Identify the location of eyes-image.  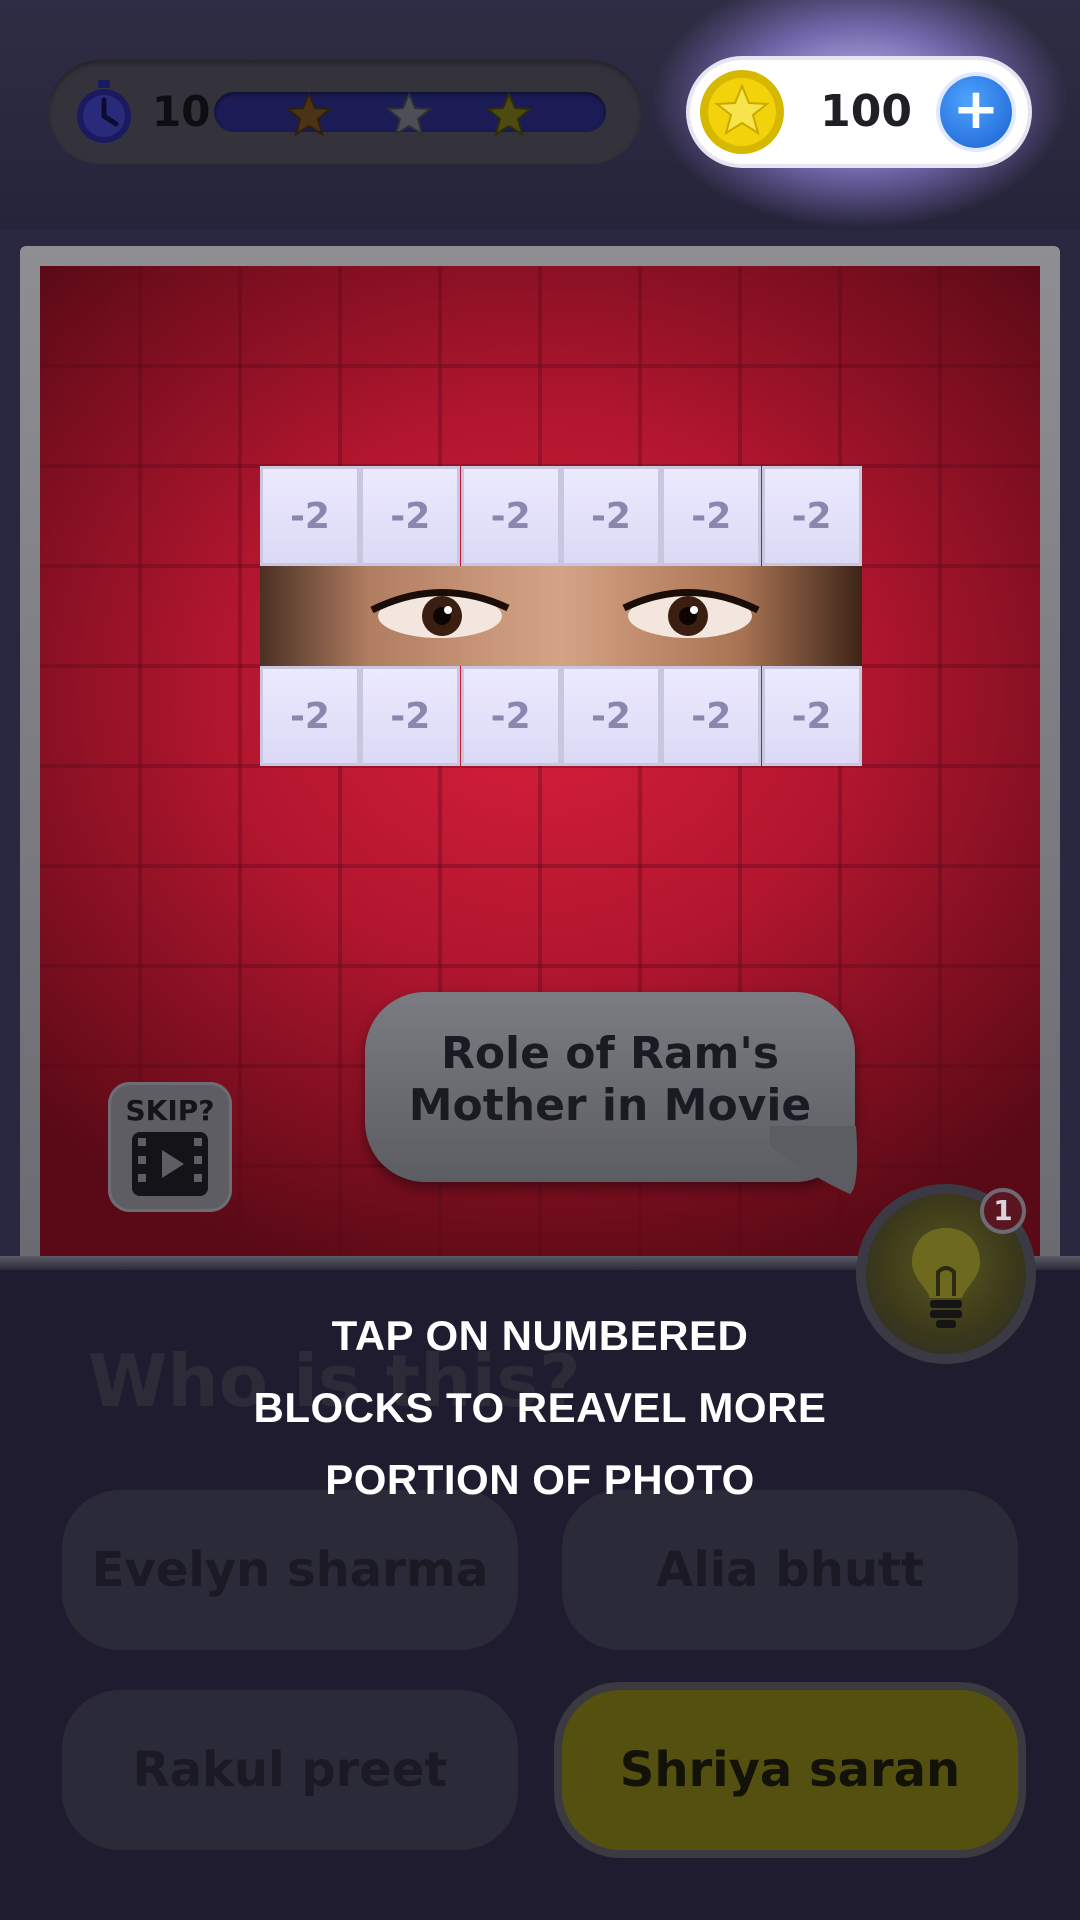
(565, 613).